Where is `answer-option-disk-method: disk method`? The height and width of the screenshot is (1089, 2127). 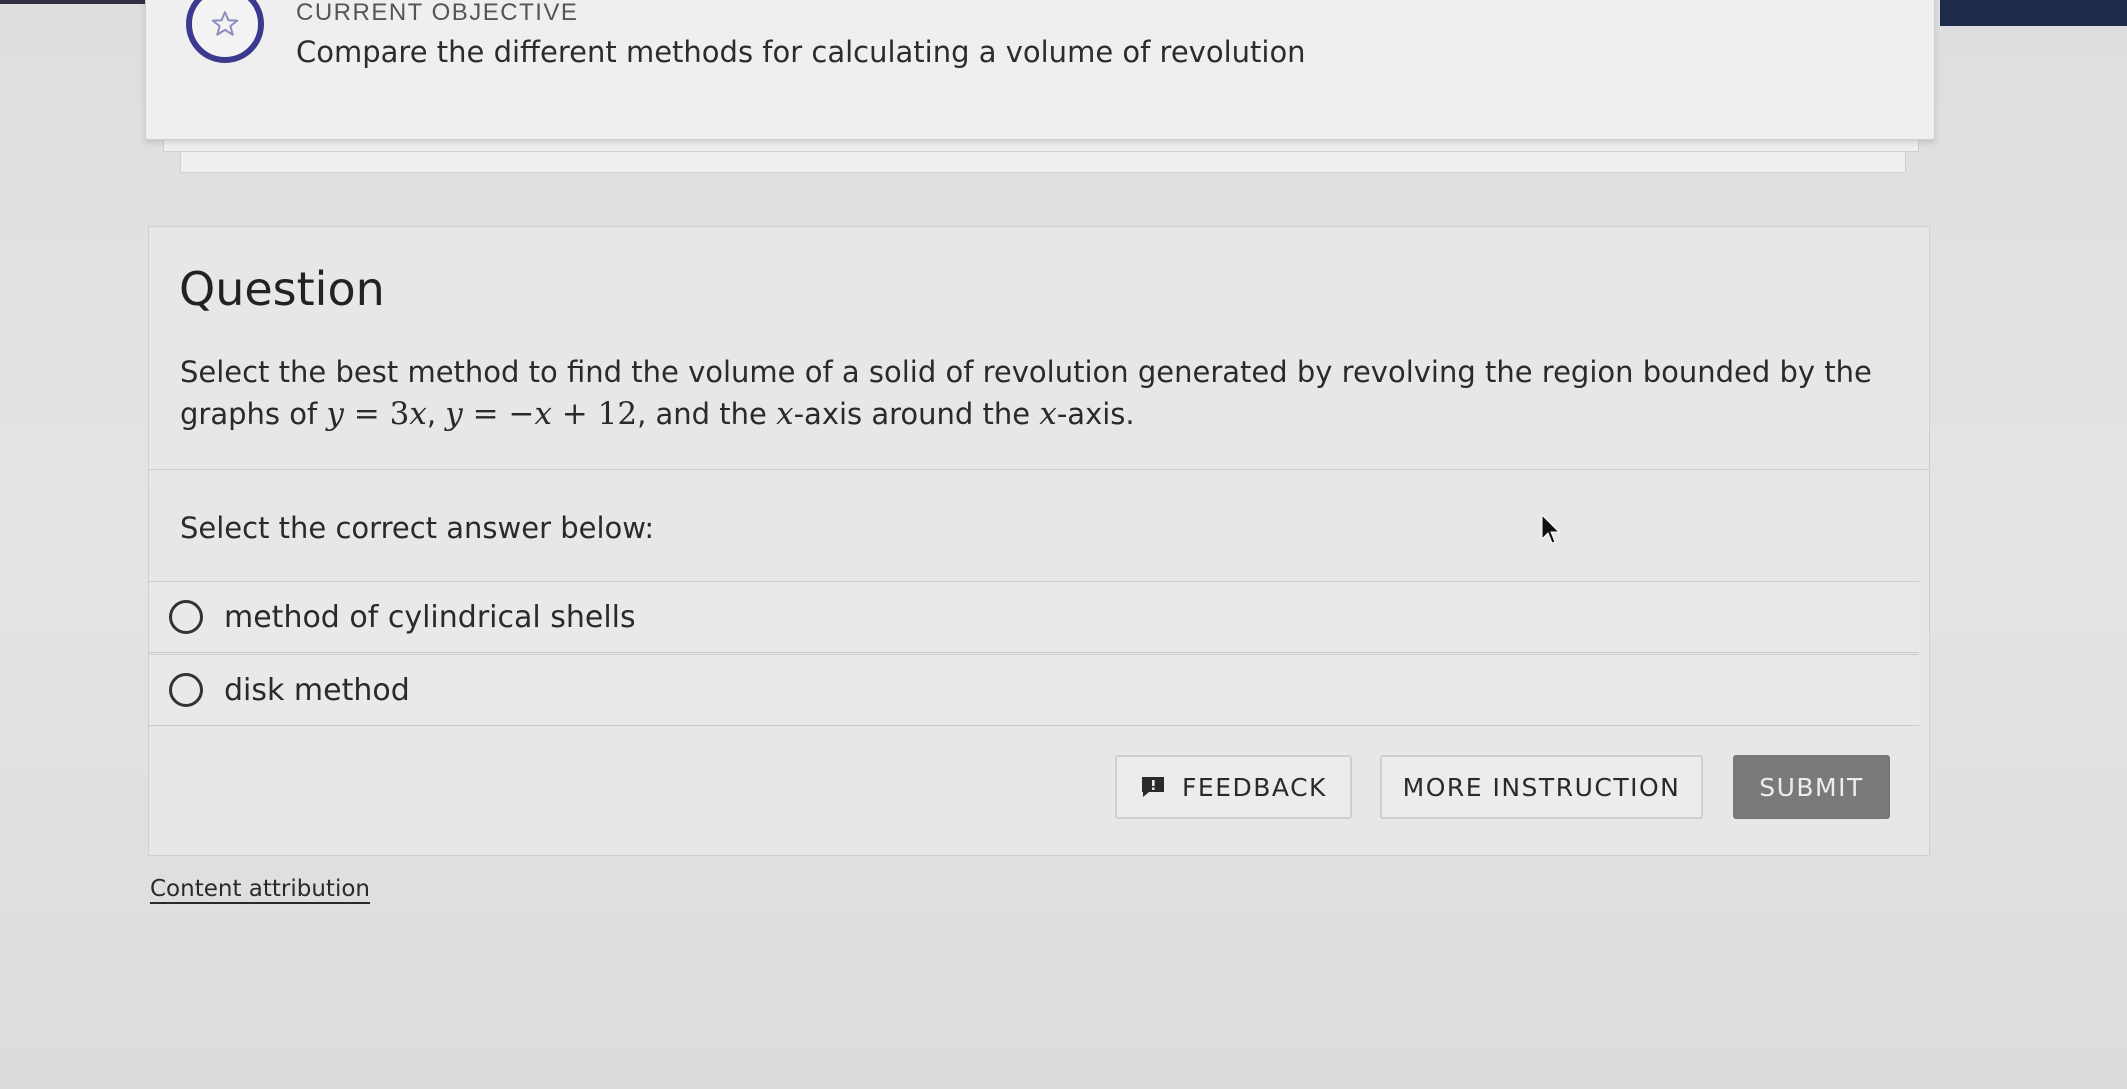
answer-option-disk-method: disk method is located at coordinates (1034, 690).